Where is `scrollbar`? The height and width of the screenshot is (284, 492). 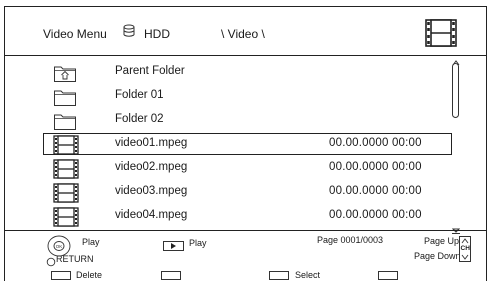
scrollbar is located at coordinates (455, 90).